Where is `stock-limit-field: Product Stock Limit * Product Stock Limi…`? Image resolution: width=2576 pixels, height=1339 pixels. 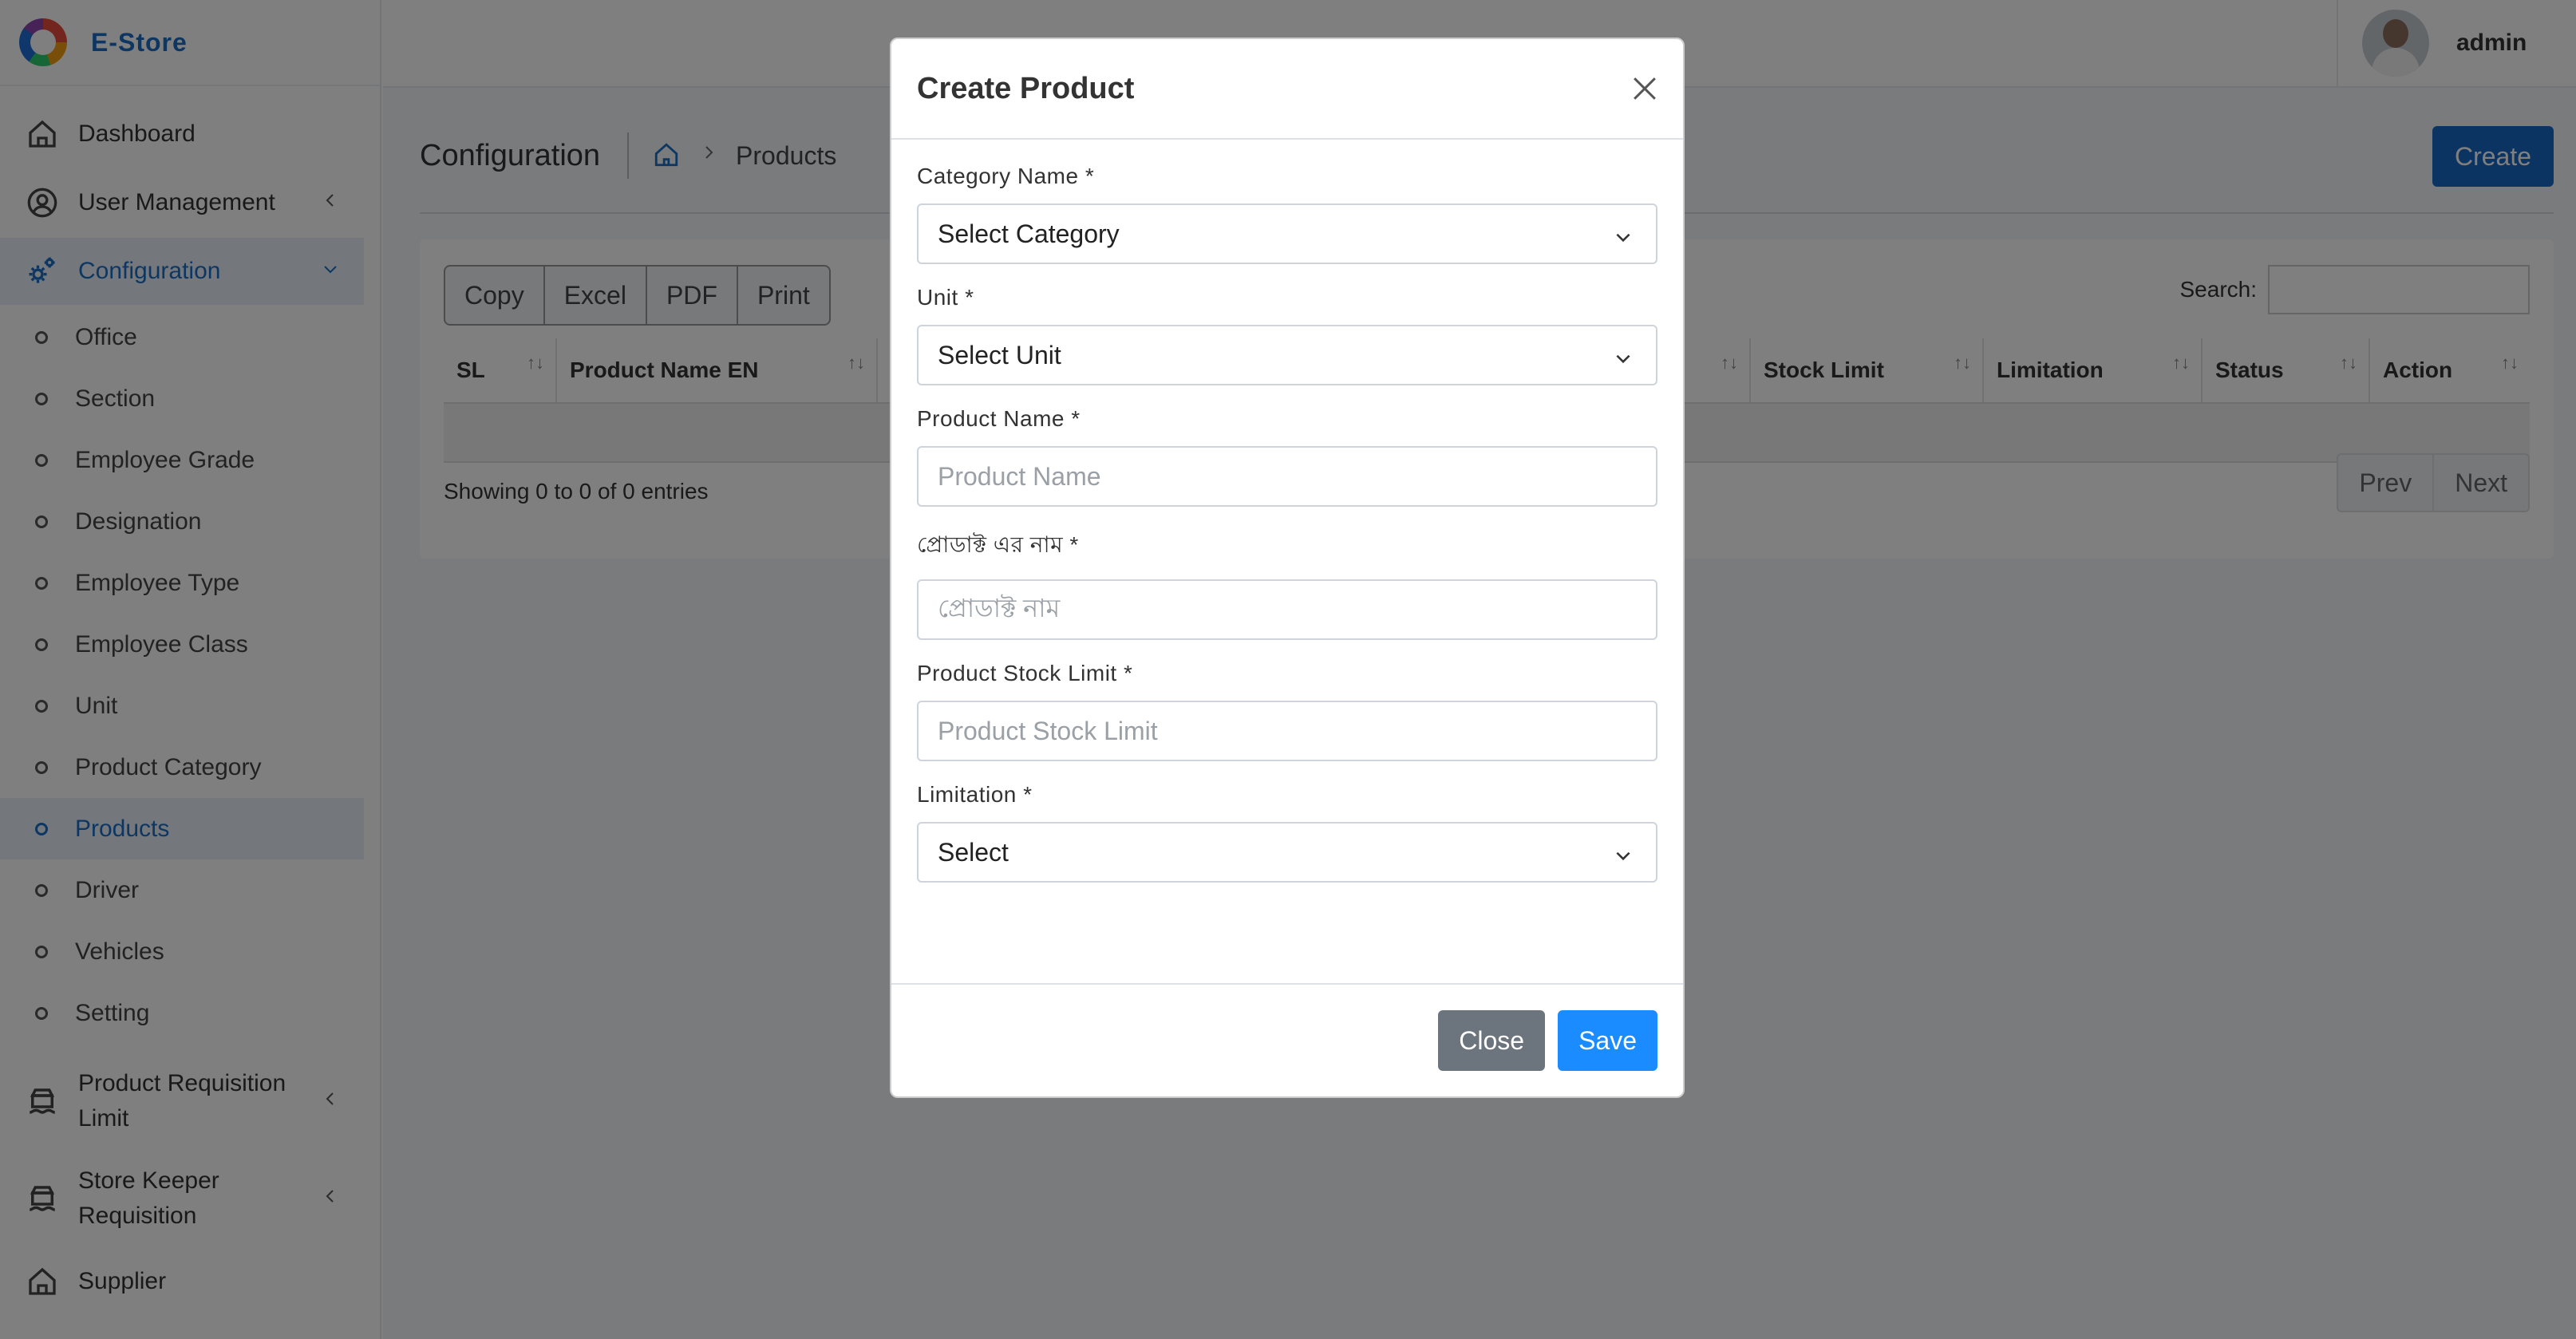 stock-limit-field: Product Stock Limit * Product Stock Limi… is located at coordinates (1287, 711).